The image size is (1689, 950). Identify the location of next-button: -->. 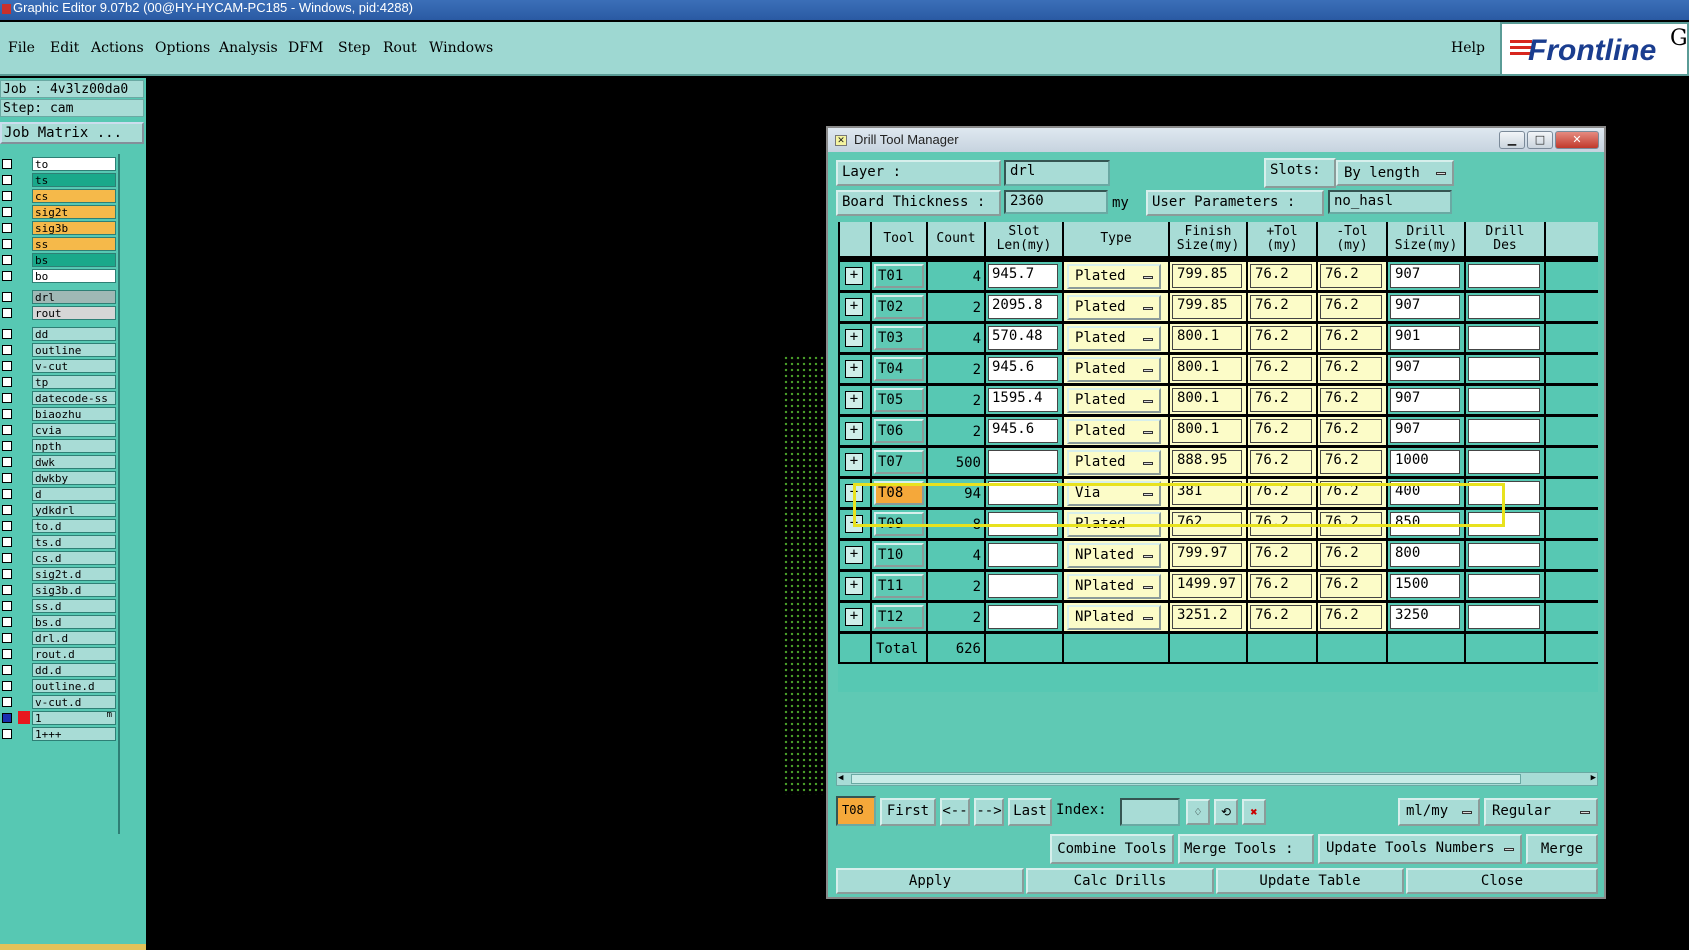
(989, 812).